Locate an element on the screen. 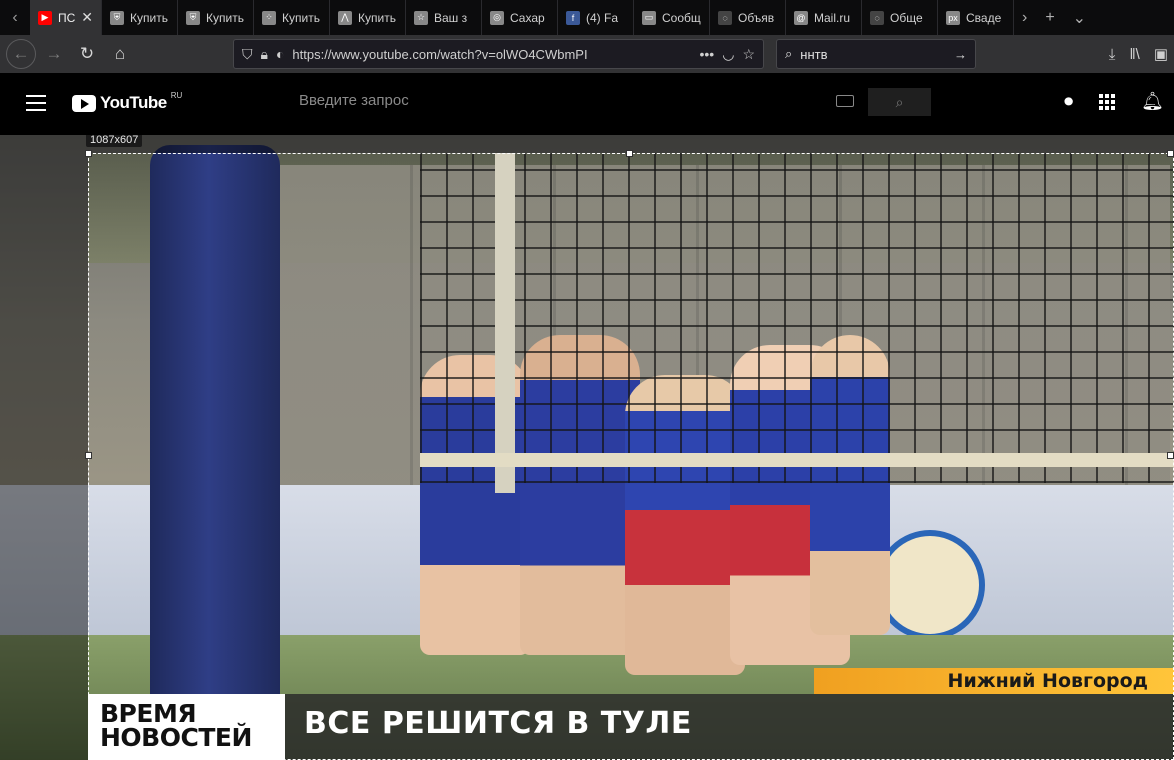 The height and width of the screenshot is (760, 1174). tab-4: ⋀ Купить is located at coordinates (368, 17).